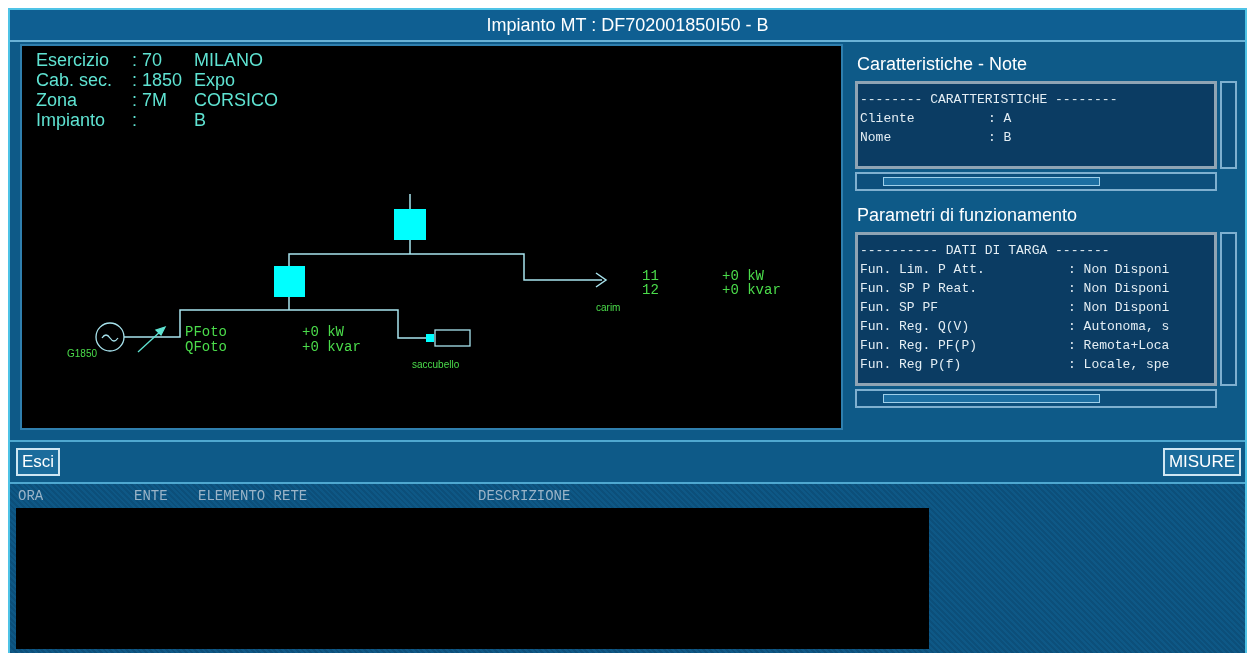 The width and height of the screenshot is (1253, 653). I want to click on measure-label: PFoto, so click(206, 332).